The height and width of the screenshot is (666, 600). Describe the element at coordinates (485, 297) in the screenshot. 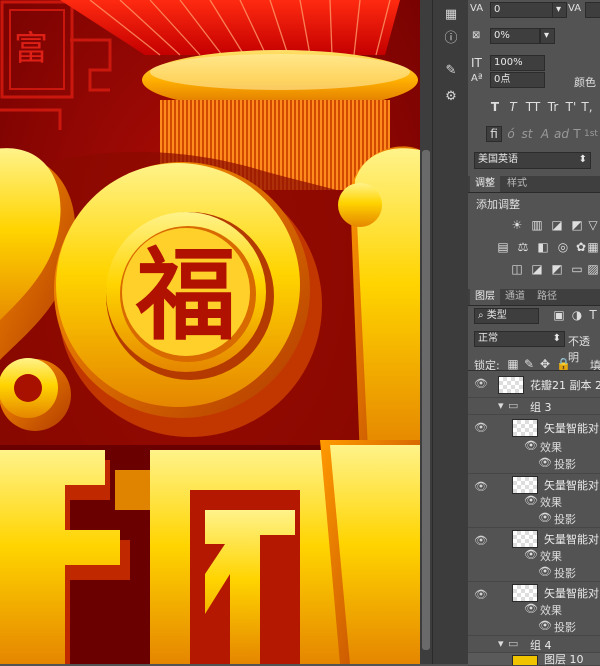

I see `tab-layers: 图层` at that location.